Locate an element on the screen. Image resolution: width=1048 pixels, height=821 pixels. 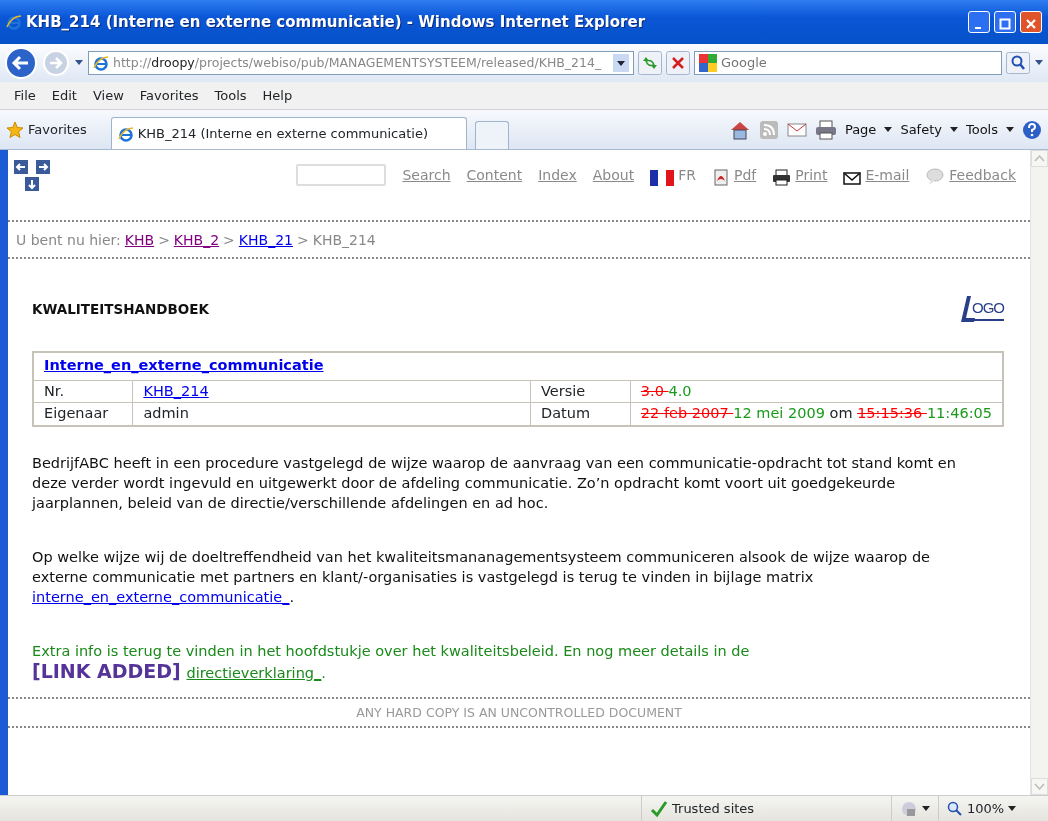
breadcrumb-link: KHB_2 is located at coordinates (196, 240).